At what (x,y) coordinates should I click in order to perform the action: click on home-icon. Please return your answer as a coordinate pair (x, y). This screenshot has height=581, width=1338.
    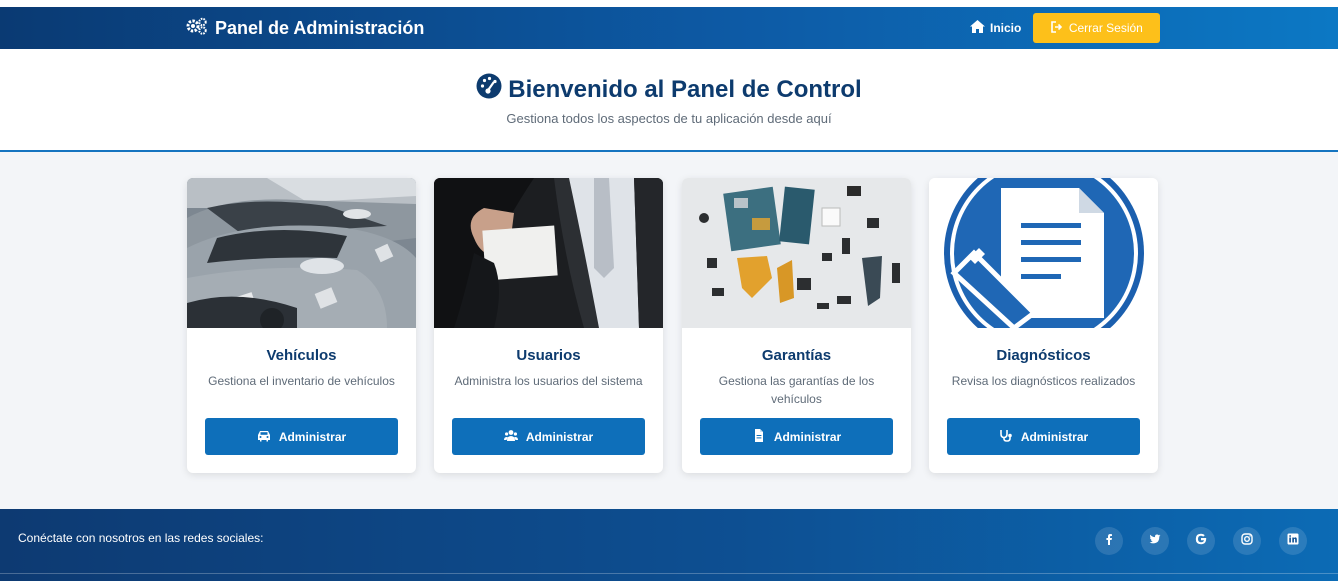
    Looking at the image, I should click on (977, 28).